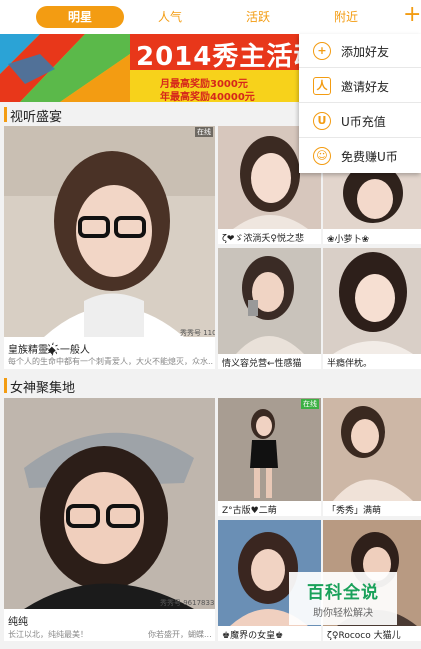 This screenshot has width=421, height=649. What do you see at coordinates (322, 156) in the screenshot?
I see `smile-icon: ☺` at bounding box center [322, 156].